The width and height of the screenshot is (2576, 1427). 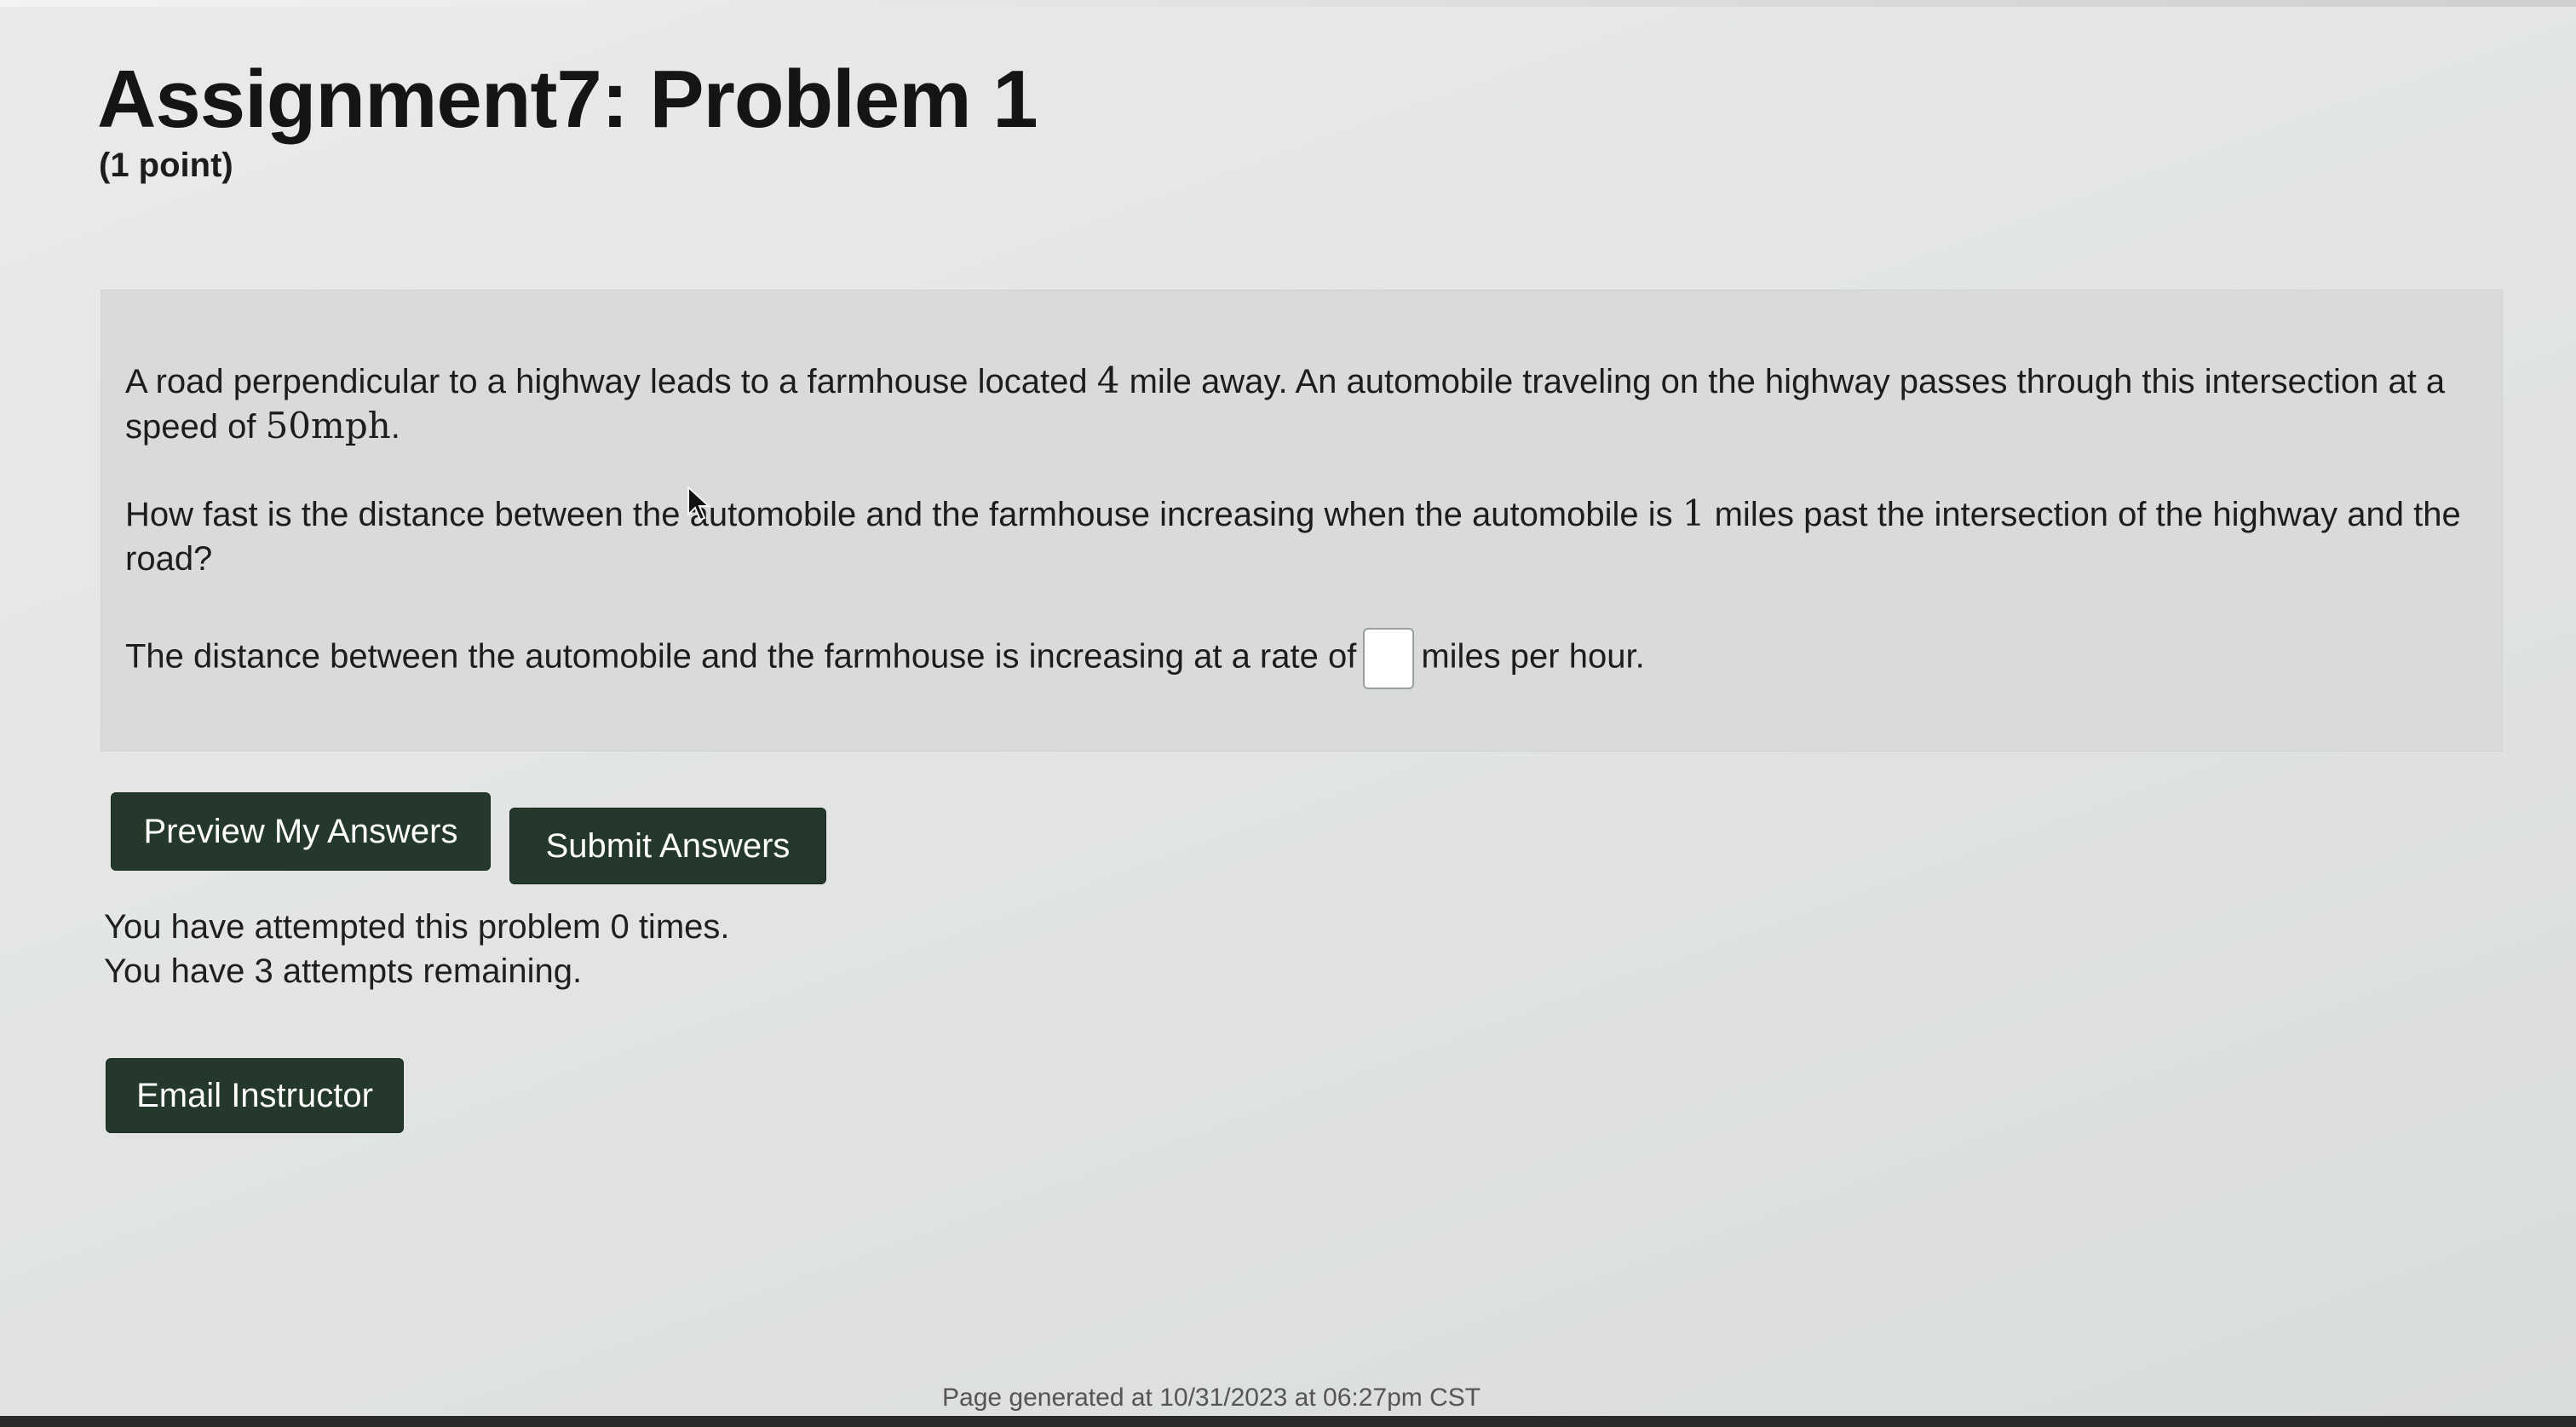 What do you see at coordinates (328, 425) in the screenshot?
I see `speed-value: 50mph` at bounding box center [328, 425].